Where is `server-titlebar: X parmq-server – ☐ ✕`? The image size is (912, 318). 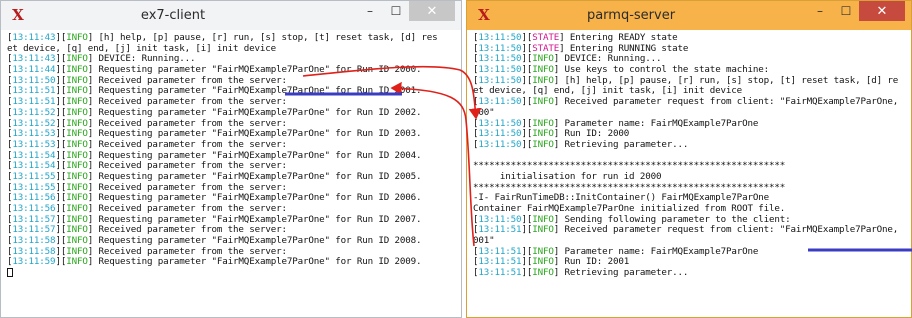 server-titlebar: X parmq-server – ☐ ✕ is located at coordinates (689, 15).